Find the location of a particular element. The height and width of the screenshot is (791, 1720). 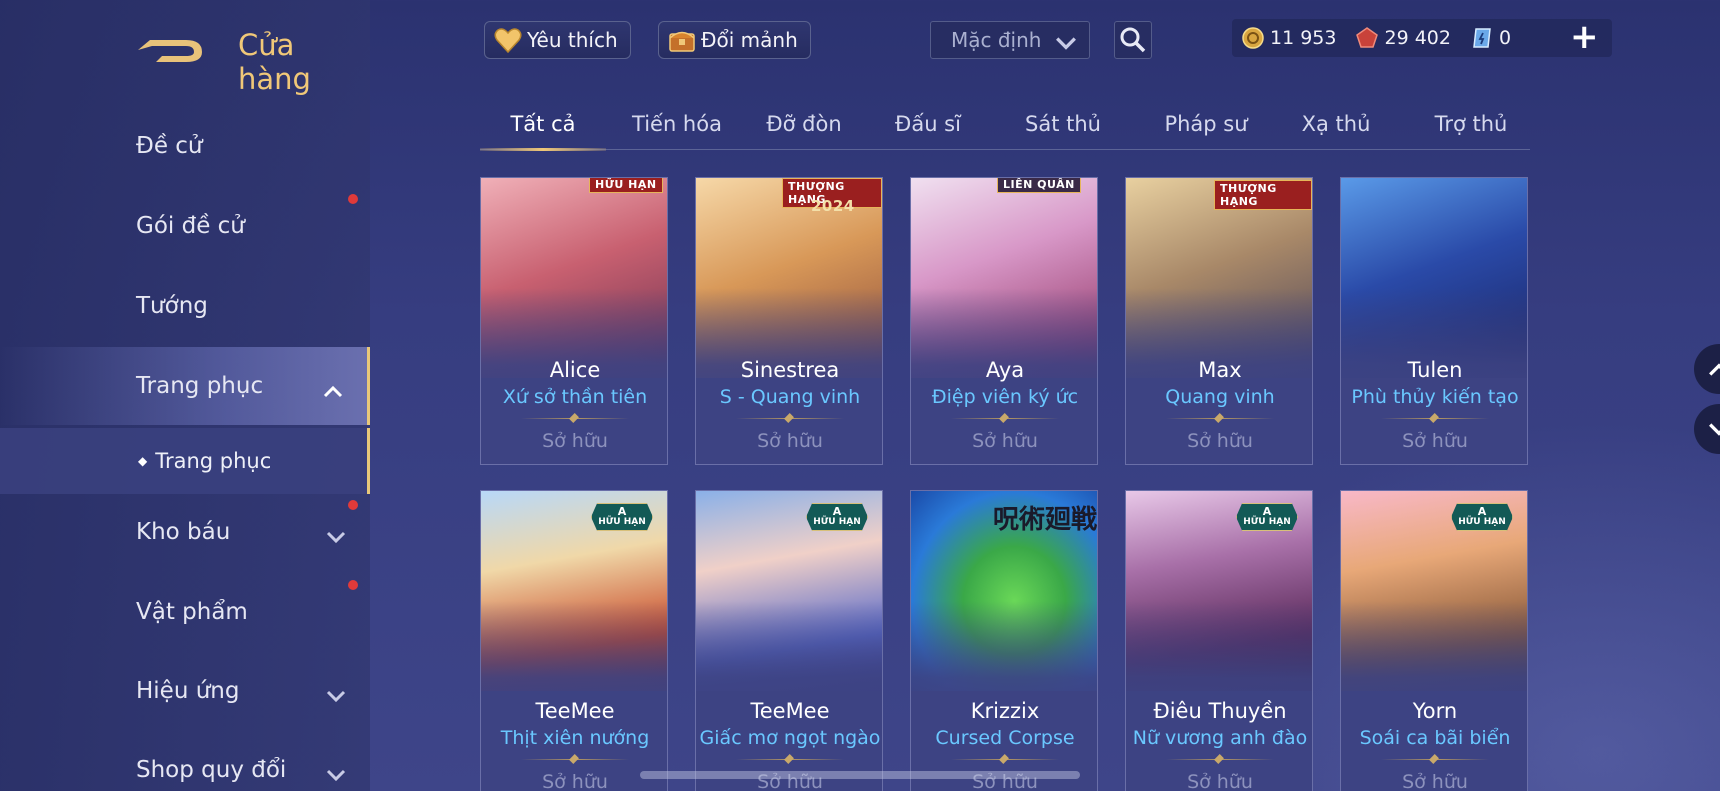

skin-name: Thịt xiên nướng is located at coordinates (575, 738).